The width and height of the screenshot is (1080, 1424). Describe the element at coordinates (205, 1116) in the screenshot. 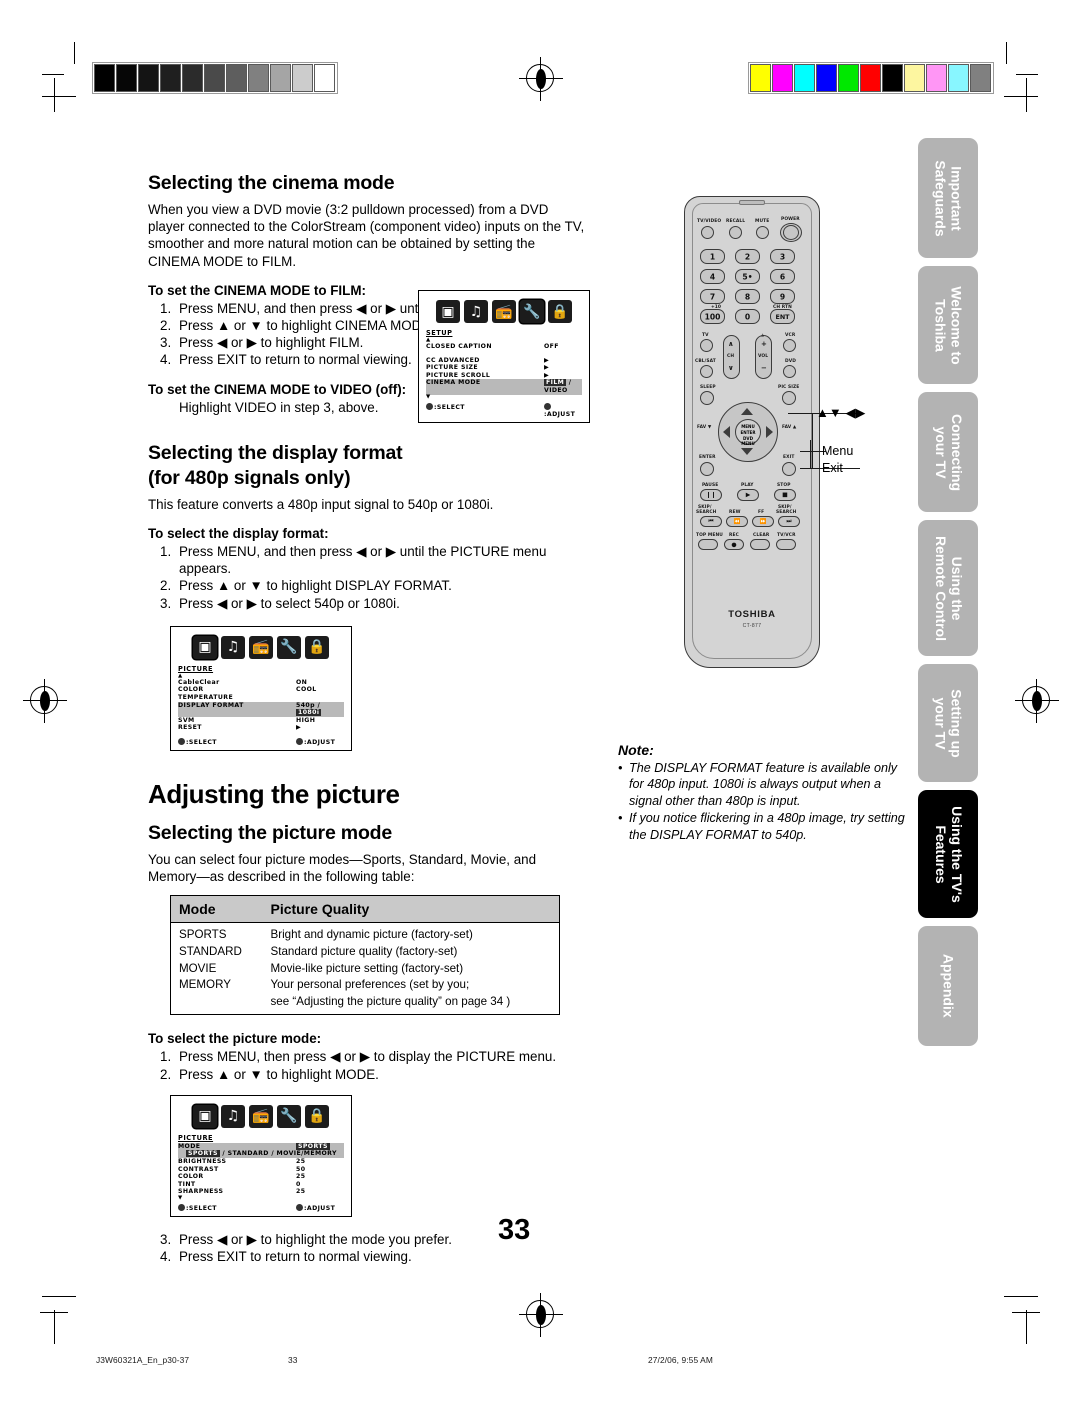

I see `picture-menu-icon: ▣` at that location.